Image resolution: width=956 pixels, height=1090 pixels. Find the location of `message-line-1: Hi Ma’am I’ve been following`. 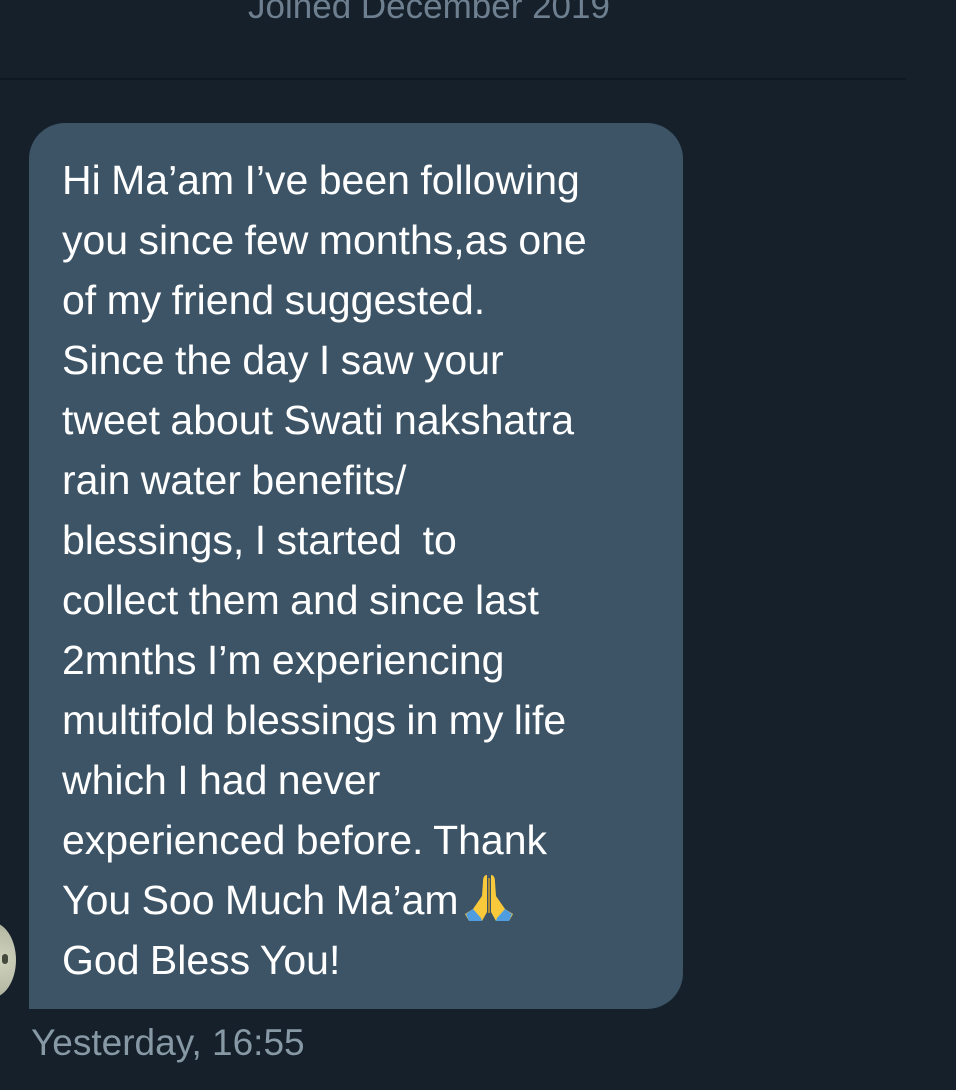

message-line-1: Hi Ma’am I’ve been following is located at coordinates (321, 180).